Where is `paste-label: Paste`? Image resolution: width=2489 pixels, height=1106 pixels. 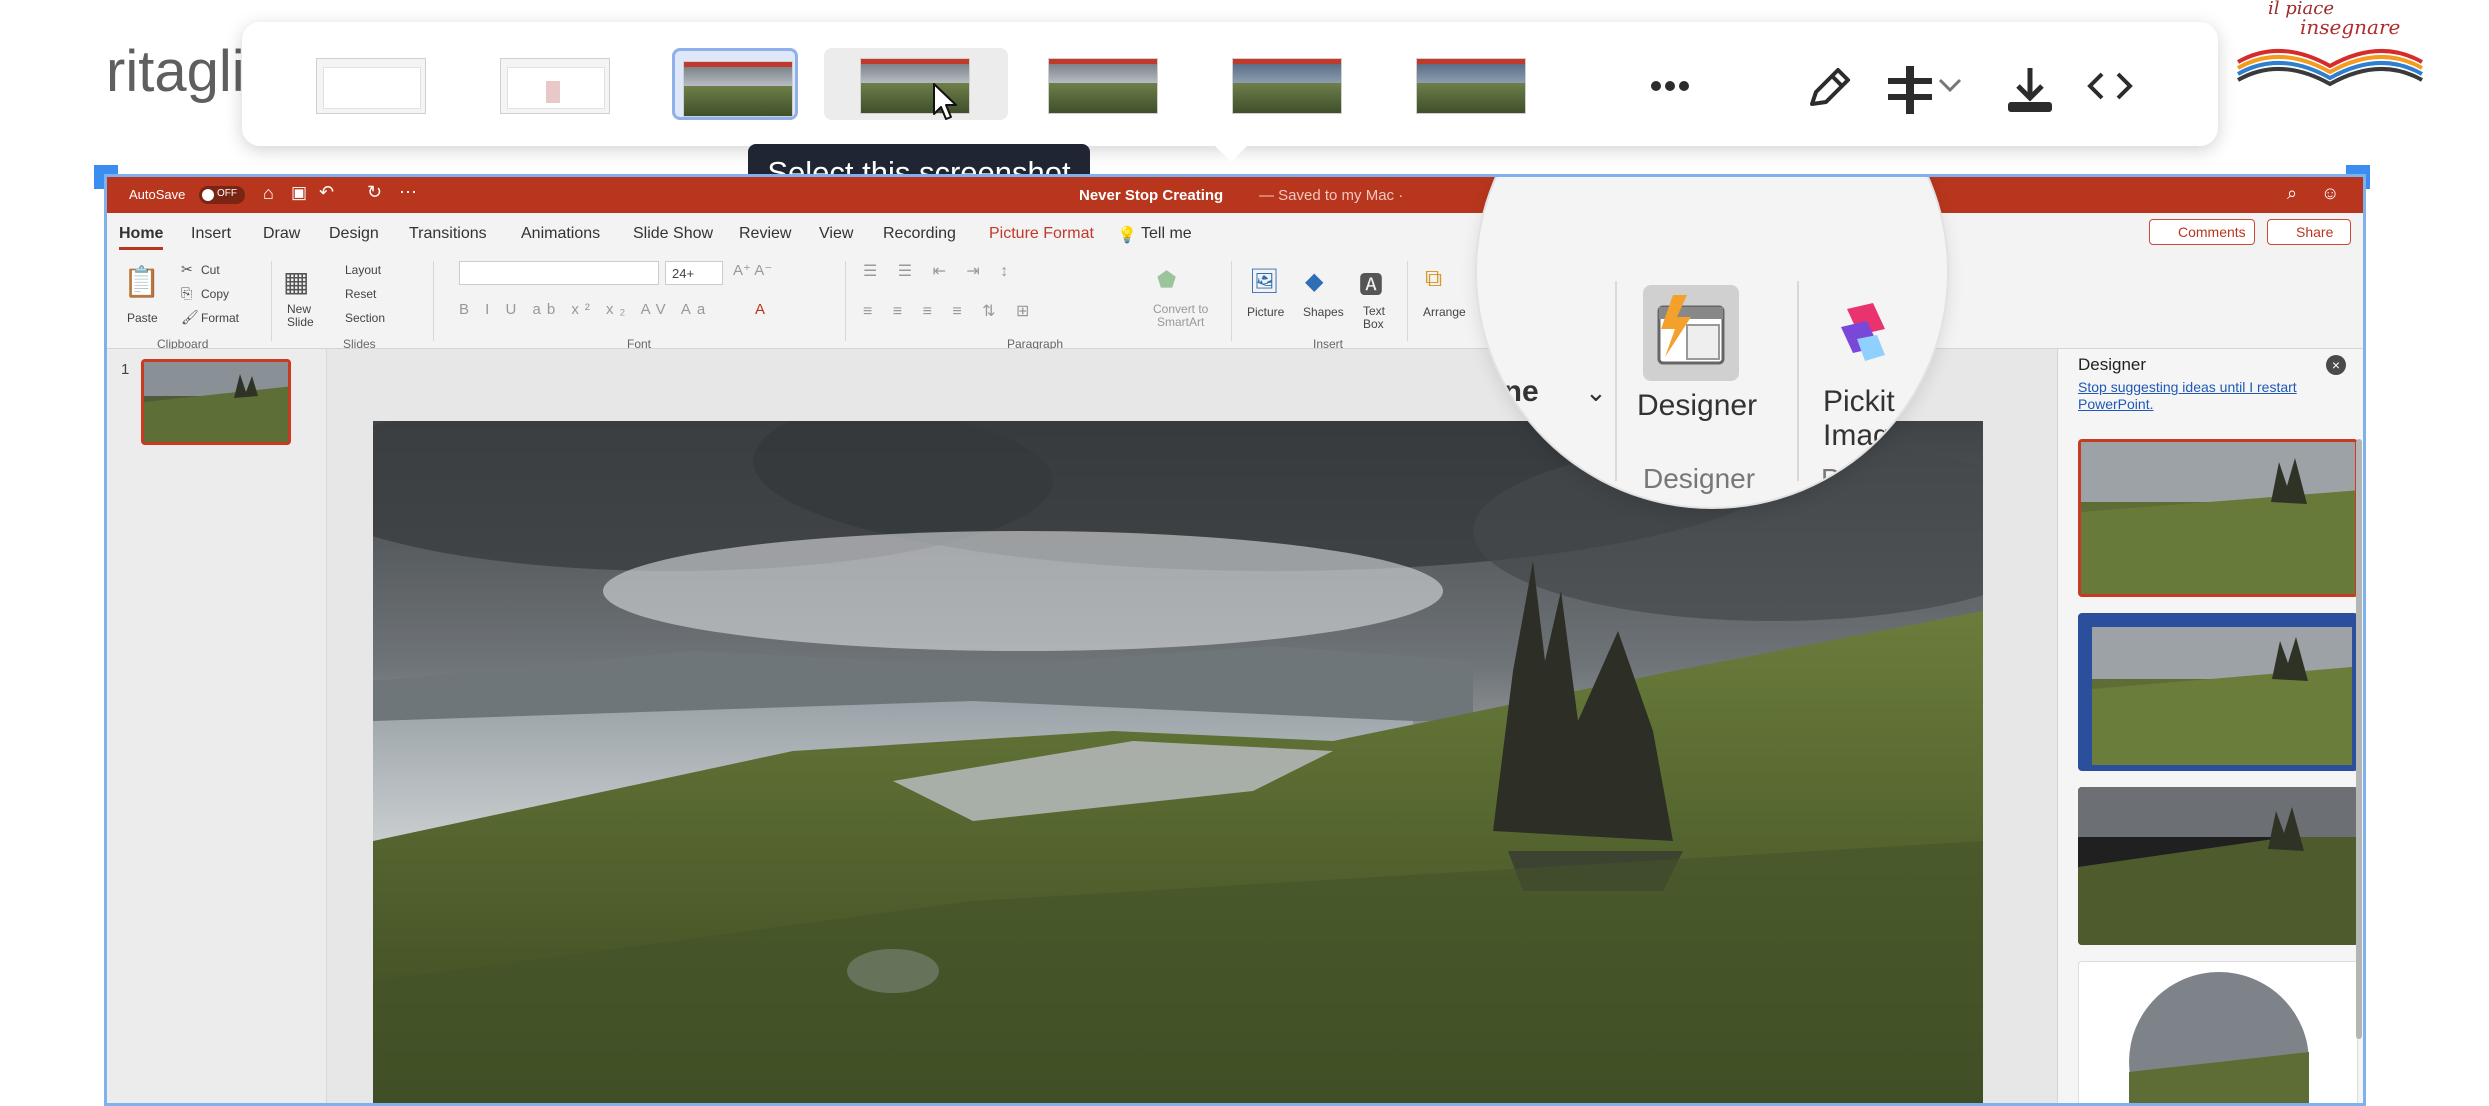
paste-label: Paste is located at coordinates (142, 318).